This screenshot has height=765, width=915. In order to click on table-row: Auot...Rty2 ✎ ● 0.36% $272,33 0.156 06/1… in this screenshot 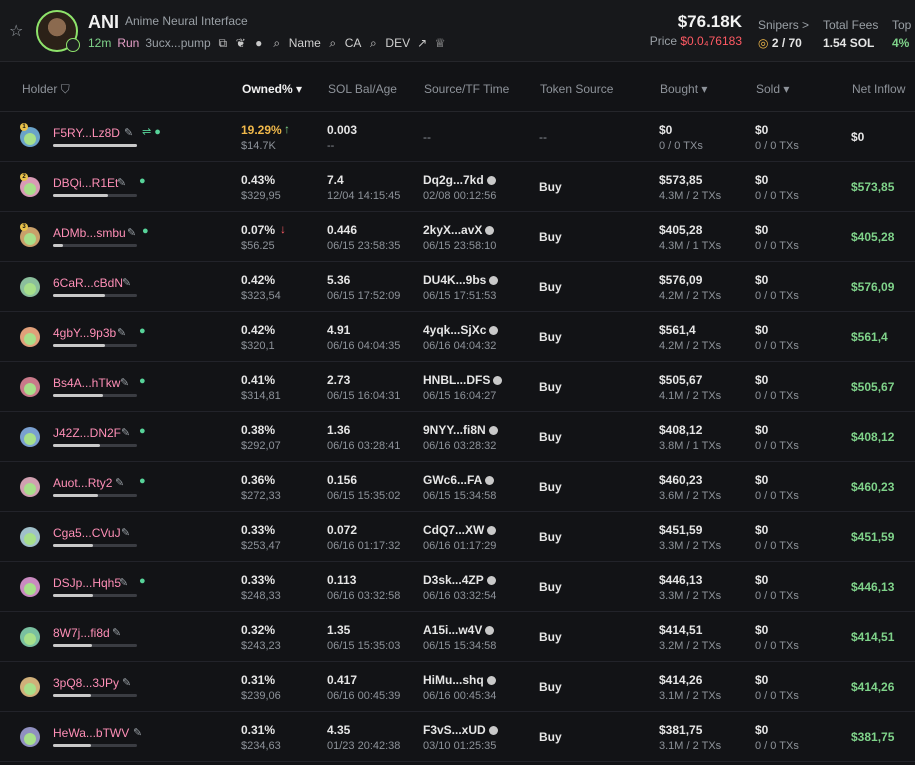, I will do `click(457, 487)`.